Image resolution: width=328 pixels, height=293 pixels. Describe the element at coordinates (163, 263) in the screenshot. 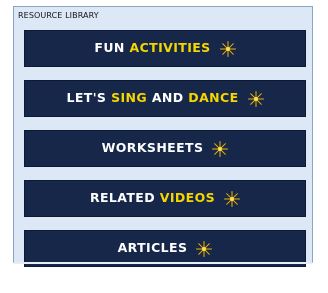

I see `panel-bottom-edge` at that location.